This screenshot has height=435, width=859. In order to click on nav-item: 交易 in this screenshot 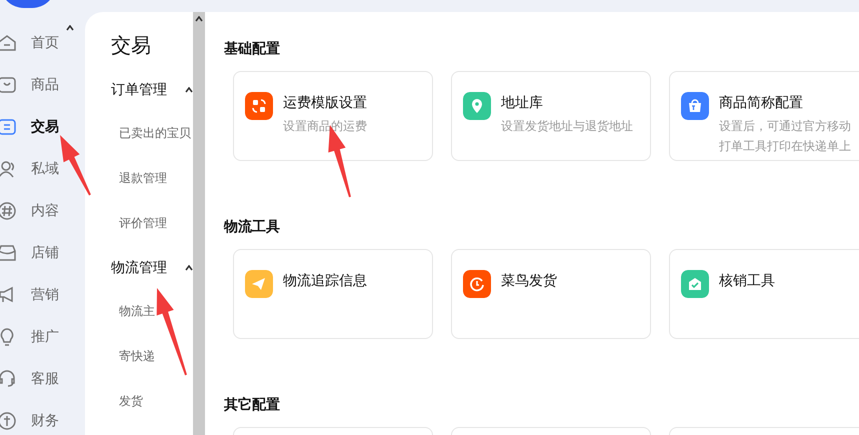, I will do `click(42, 127)`.